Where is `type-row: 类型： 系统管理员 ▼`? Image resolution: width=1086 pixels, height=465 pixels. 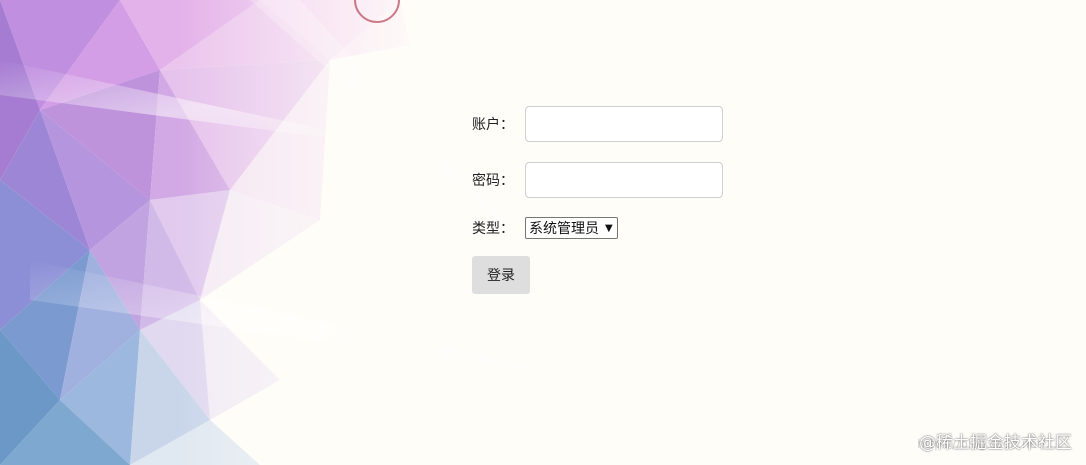 type-row: 类型： 系统管理员 ▼ is located at coordinates (602, 228).